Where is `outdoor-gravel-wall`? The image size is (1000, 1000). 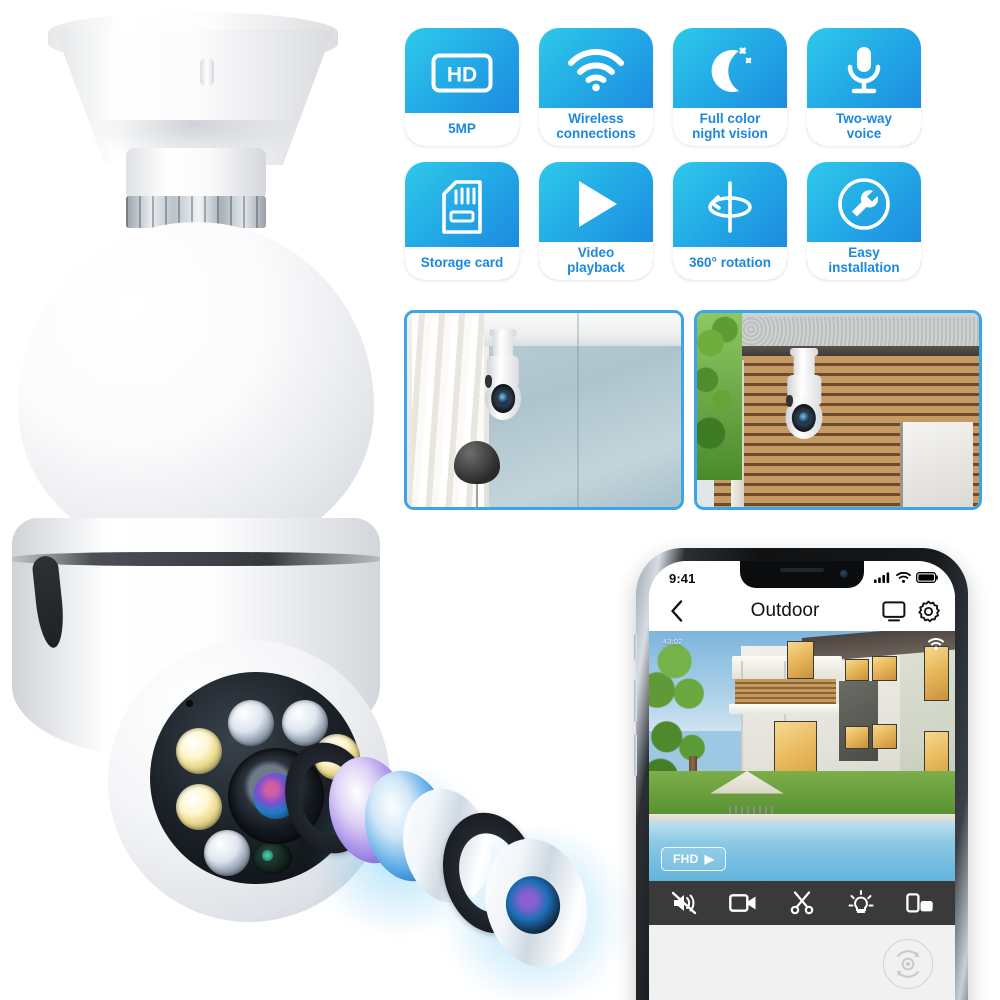
outdoor-gravel-wall is located at coordinates (849, 332).